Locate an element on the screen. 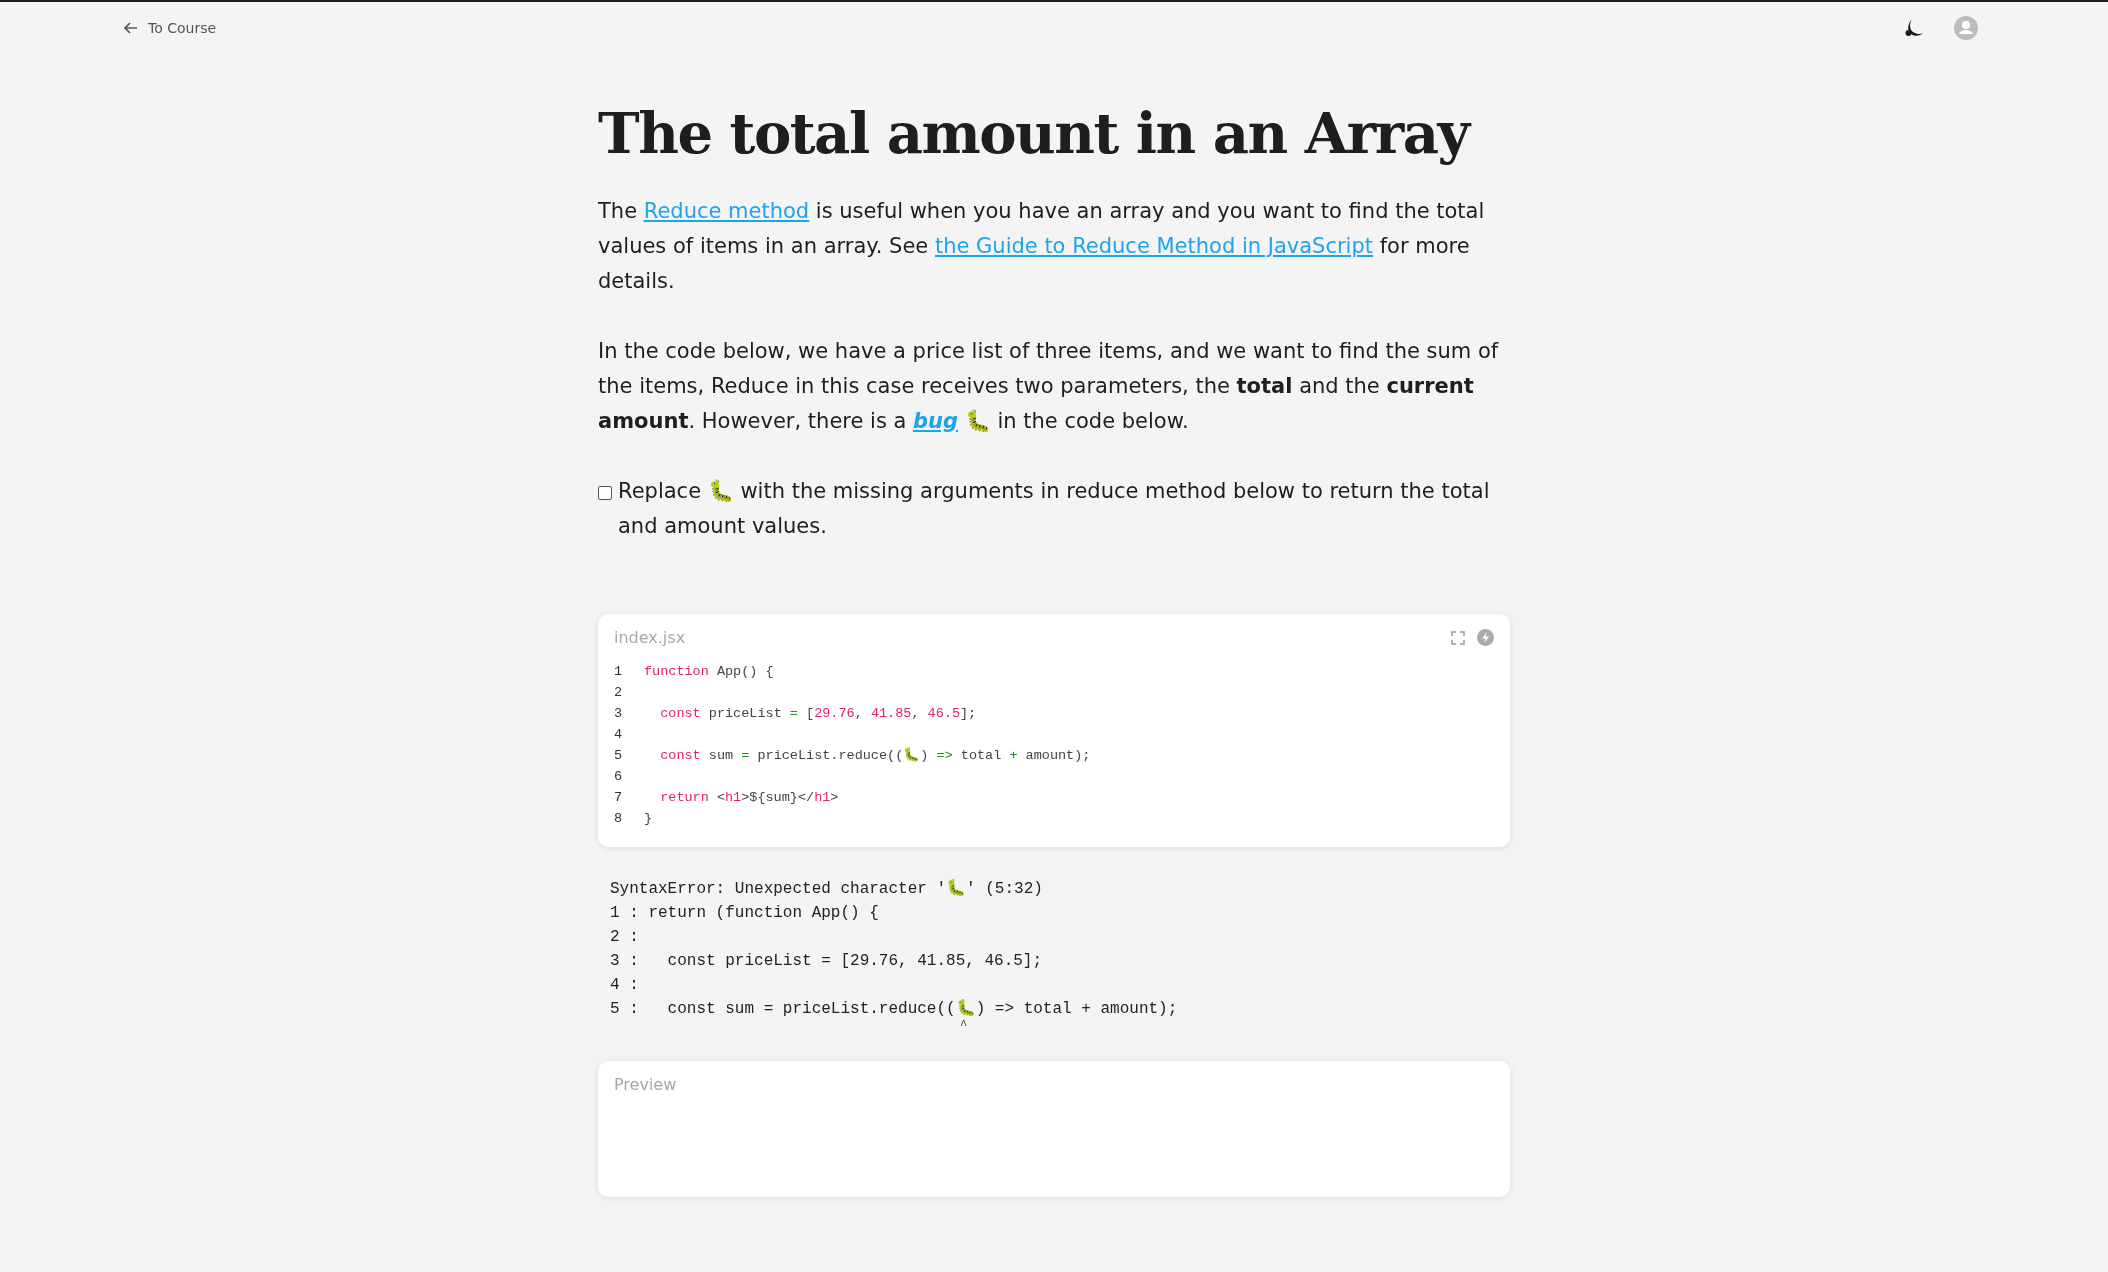 This screenshot has height=1272, width=2108. paragraph: The Reduce method is useful when you have an array and you want to find the total values of items in an array. See the Guide to Reduce Method in JavaScript for more details. is located at coordinates (1042, 246).